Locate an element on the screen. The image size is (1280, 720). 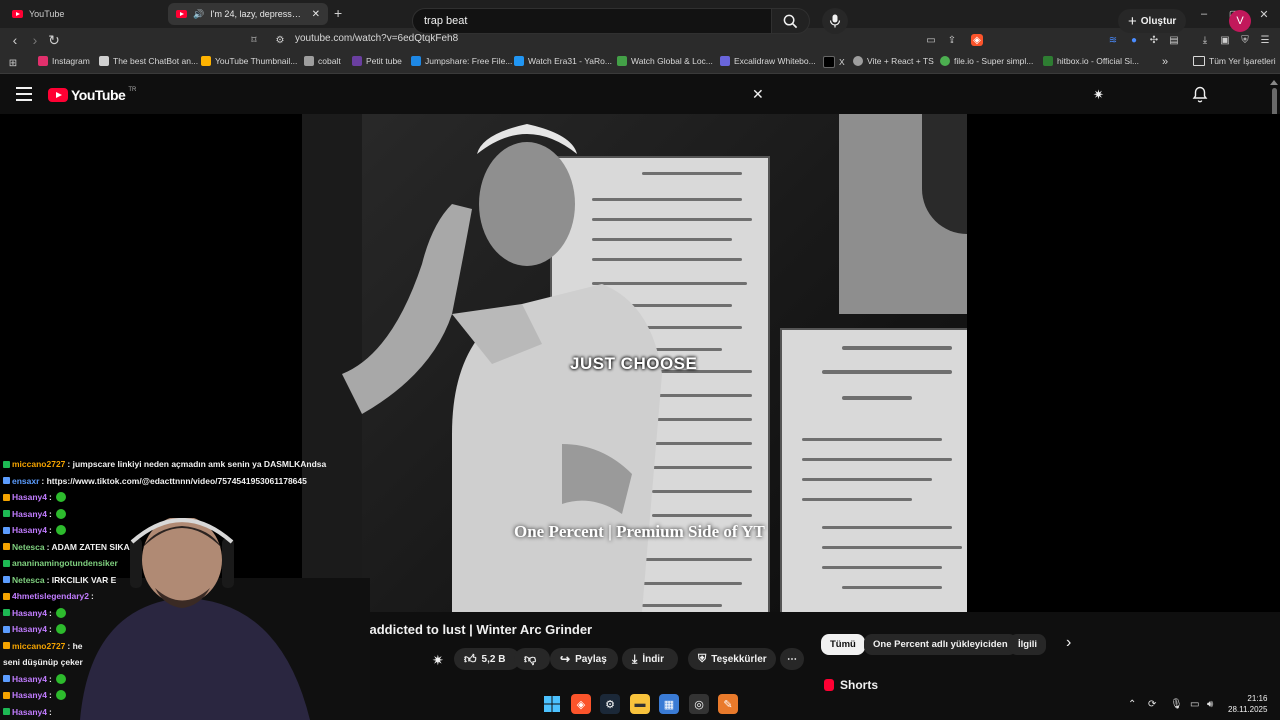
share-arrow-icon: ↪ is located at coordinates (565, 659).